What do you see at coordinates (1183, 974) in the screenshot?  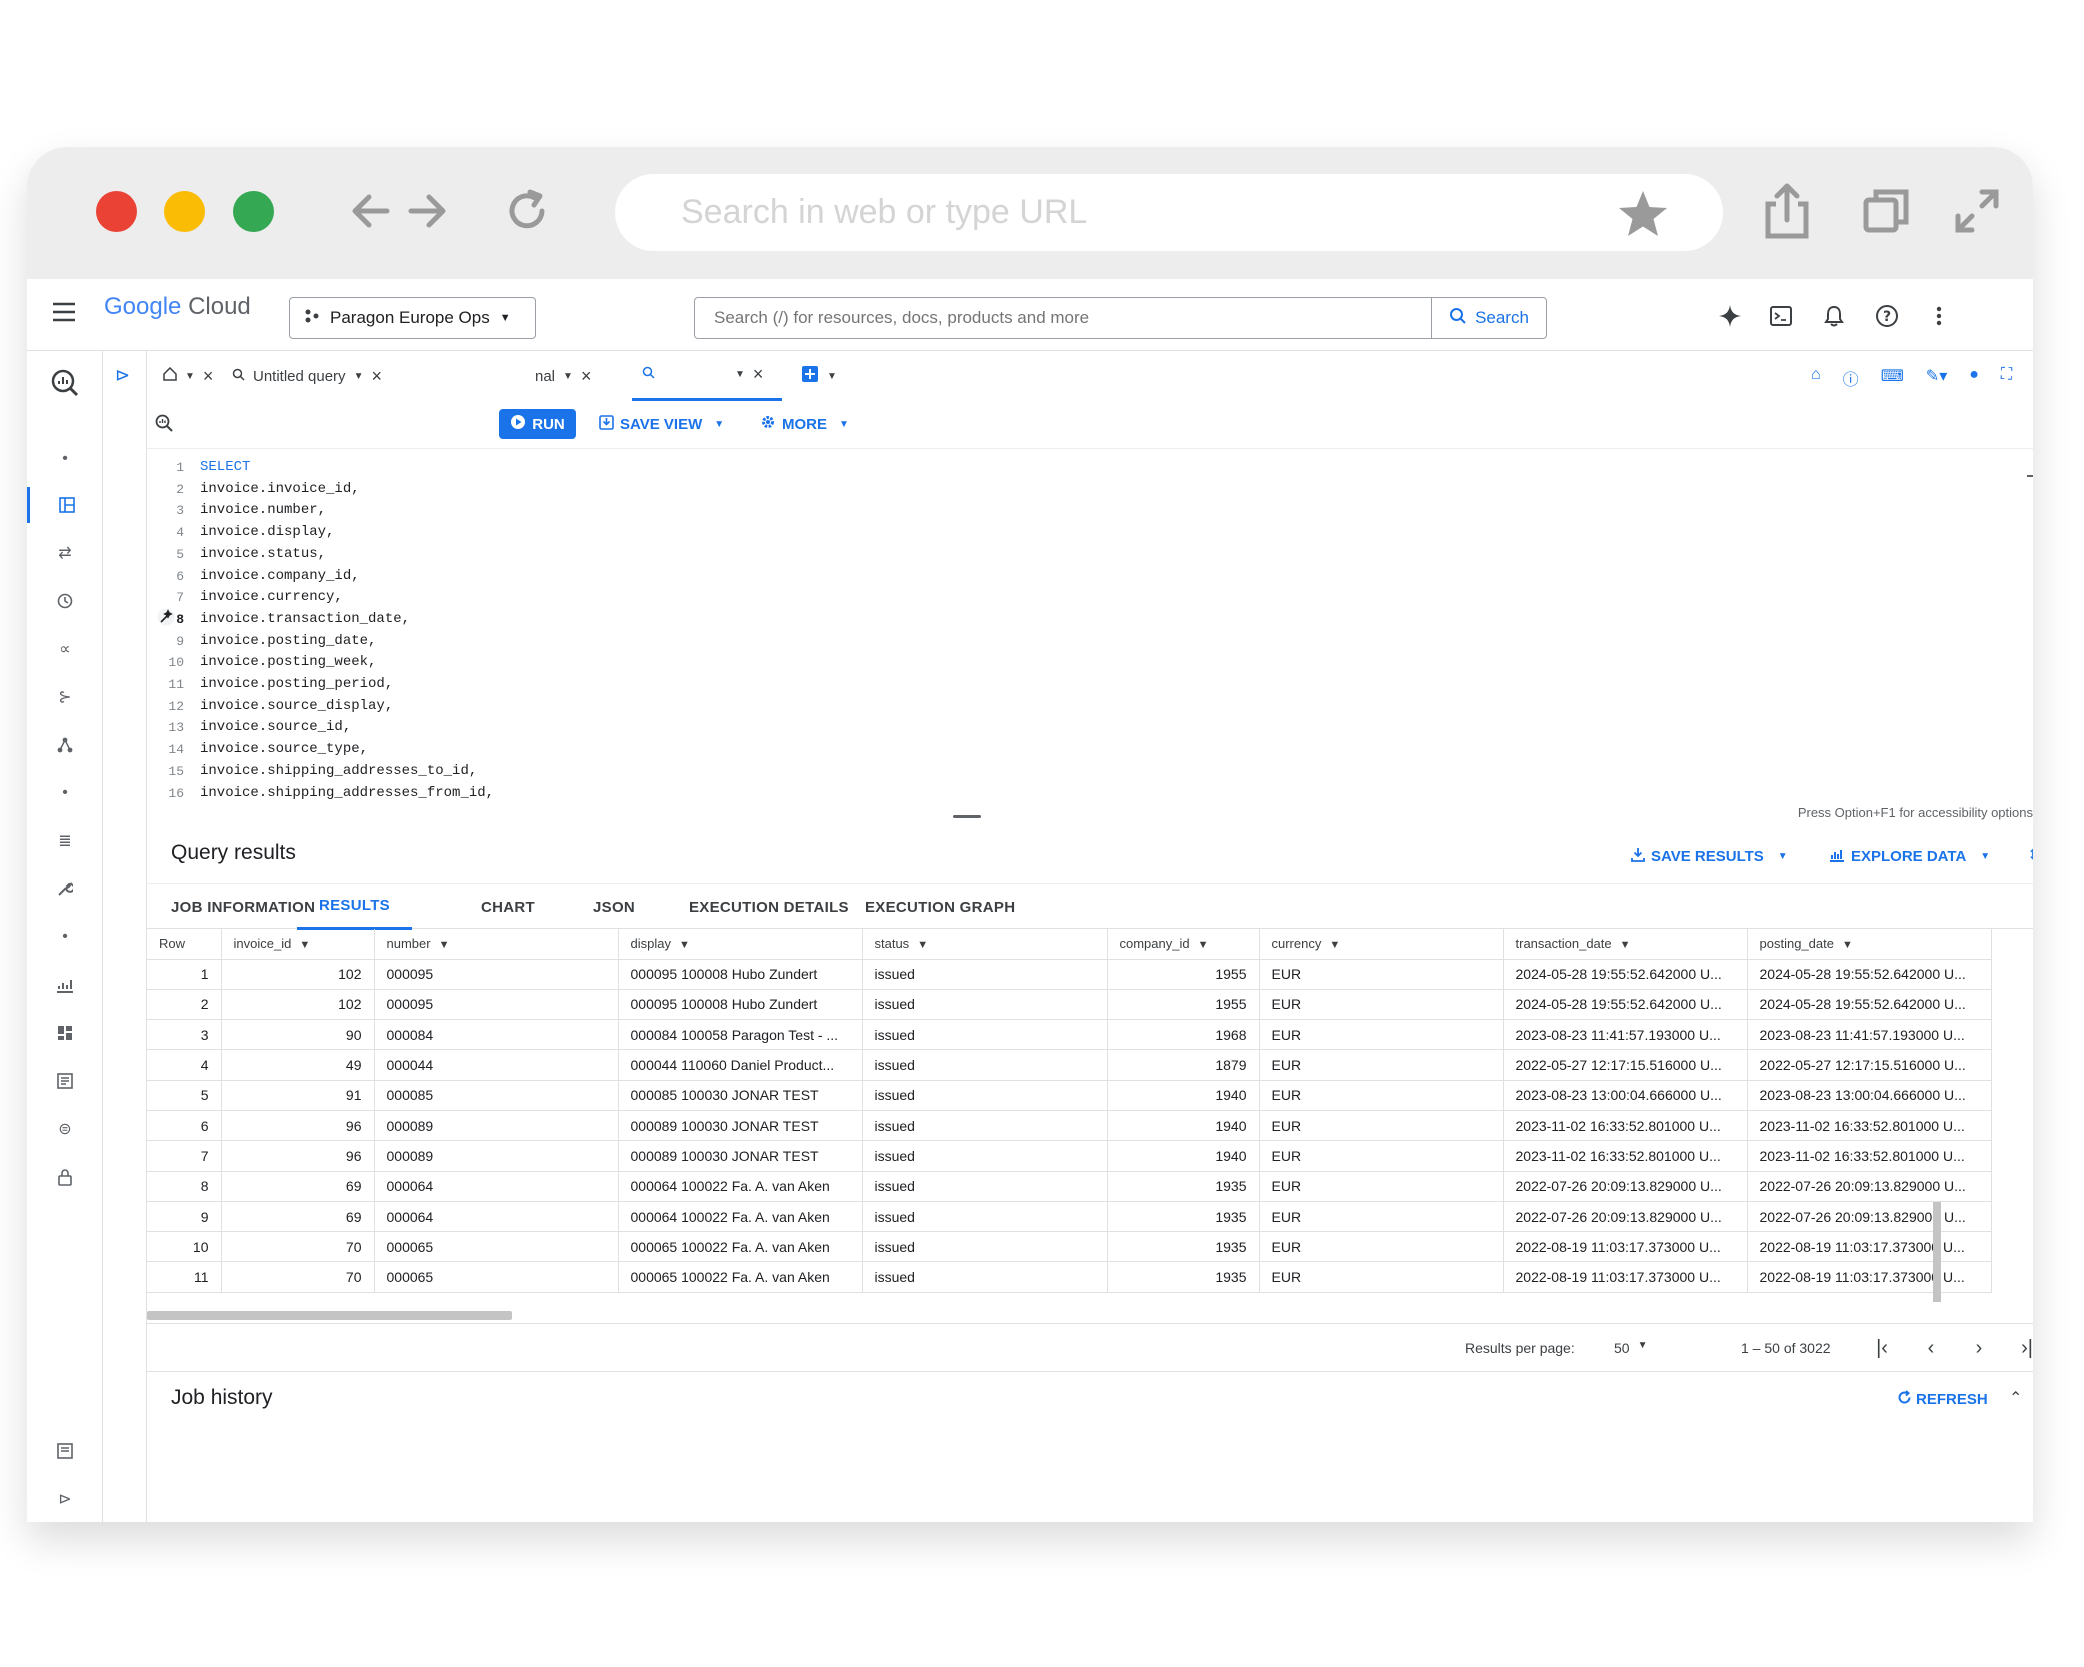 I see `table-cell: 1955` at bounding box center [1183, 974].